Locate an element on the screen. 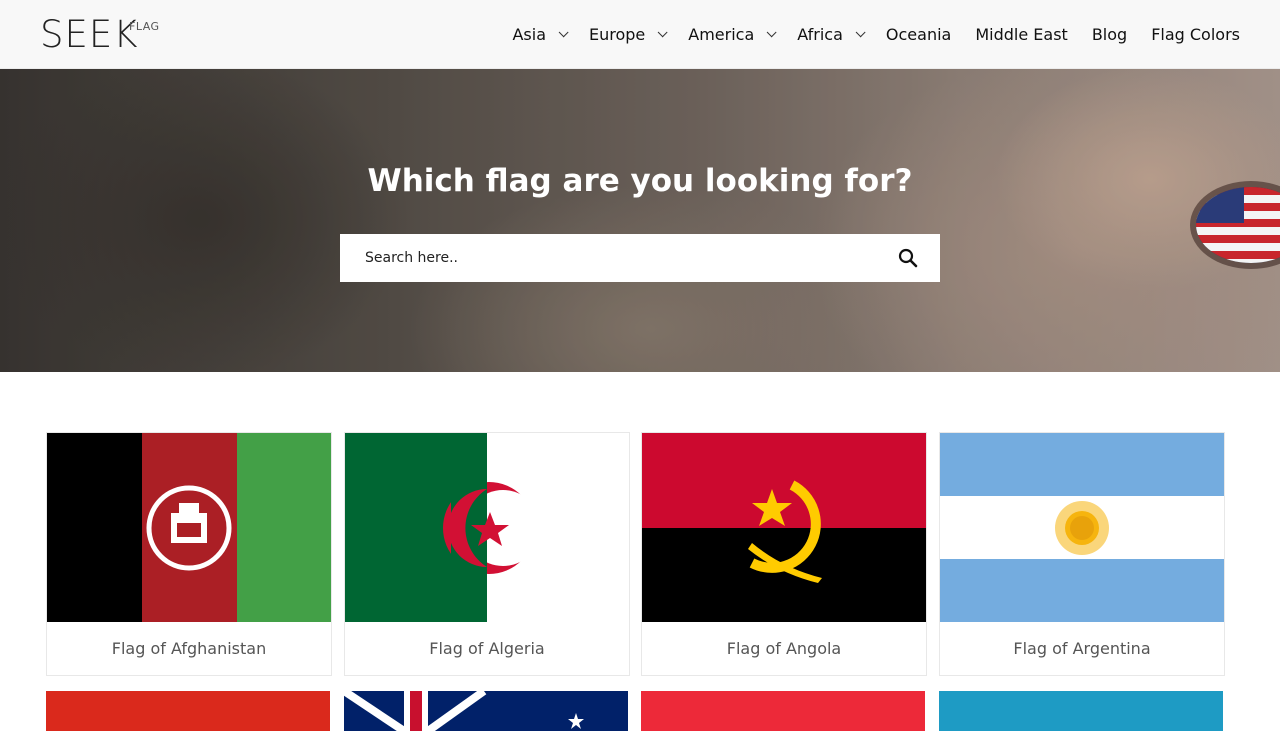 This screenshot has width=1280, height=731. nav-item-label: Flag Colors is located at coordinates (1195, 34).